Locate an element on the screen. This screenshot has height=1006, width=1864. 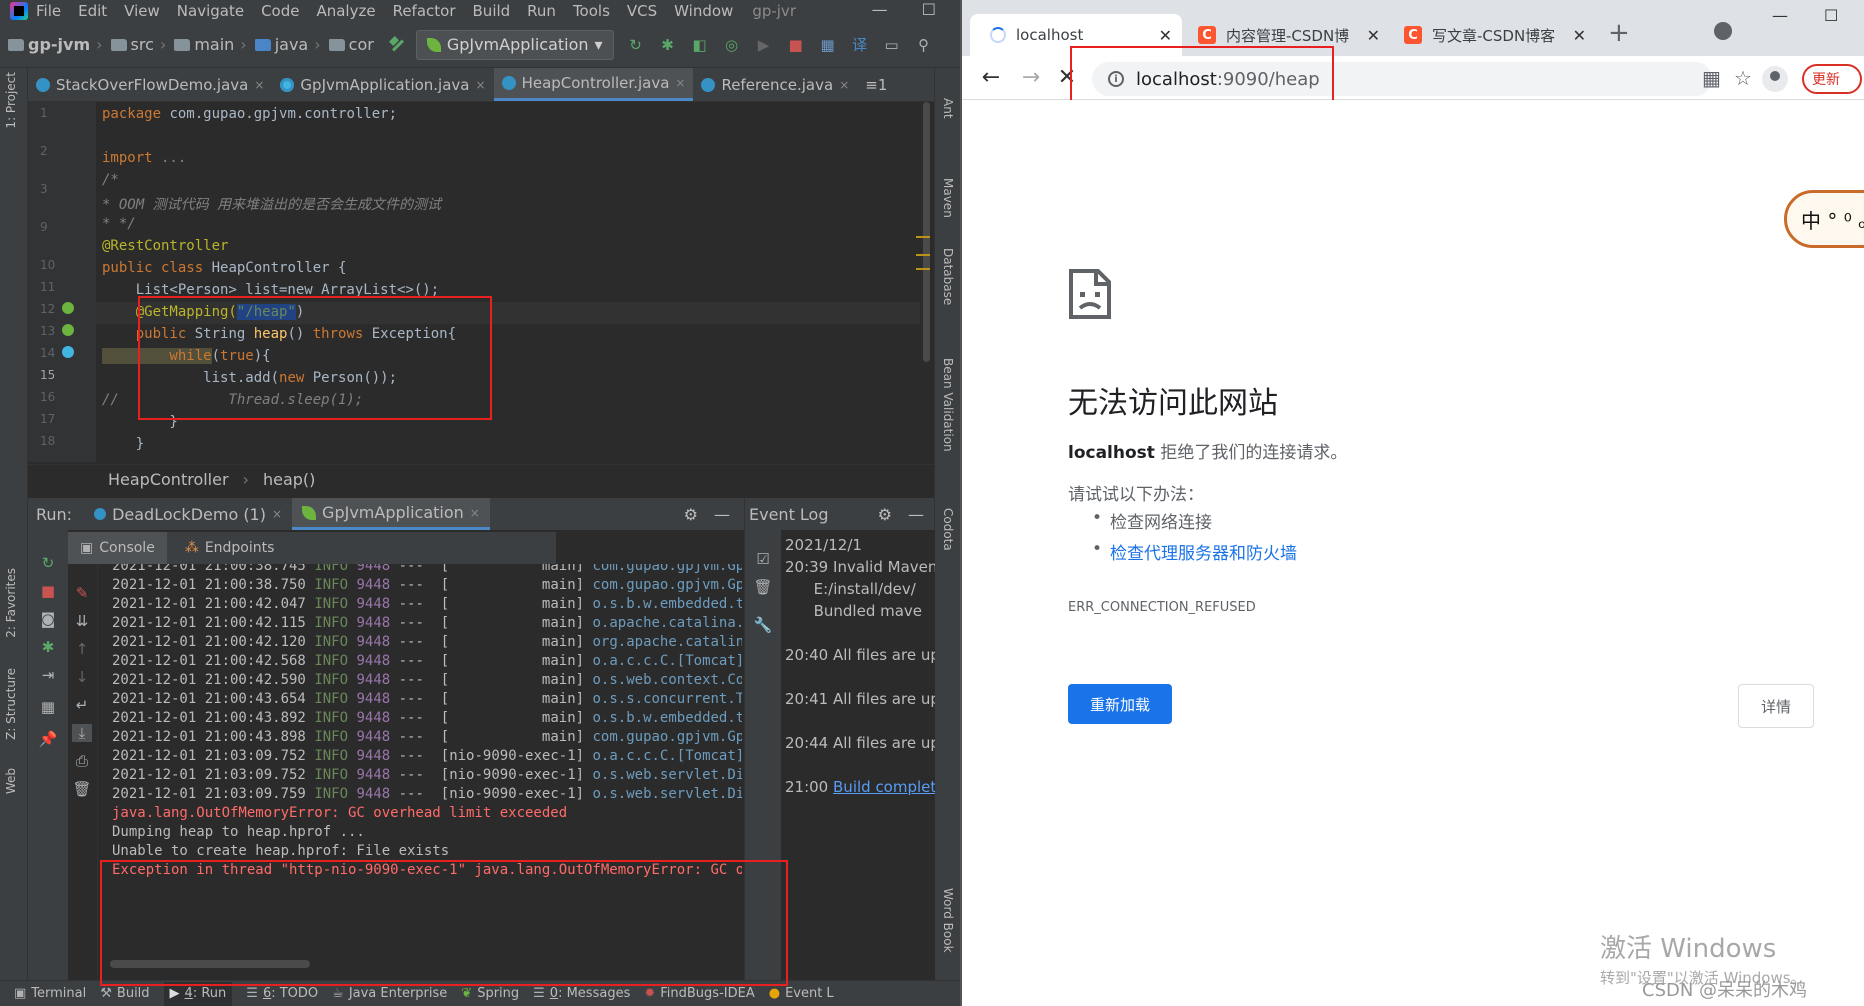
tool-button-java-enterprise: ☕ Java Enterprise is located at coordinates (389, 993).